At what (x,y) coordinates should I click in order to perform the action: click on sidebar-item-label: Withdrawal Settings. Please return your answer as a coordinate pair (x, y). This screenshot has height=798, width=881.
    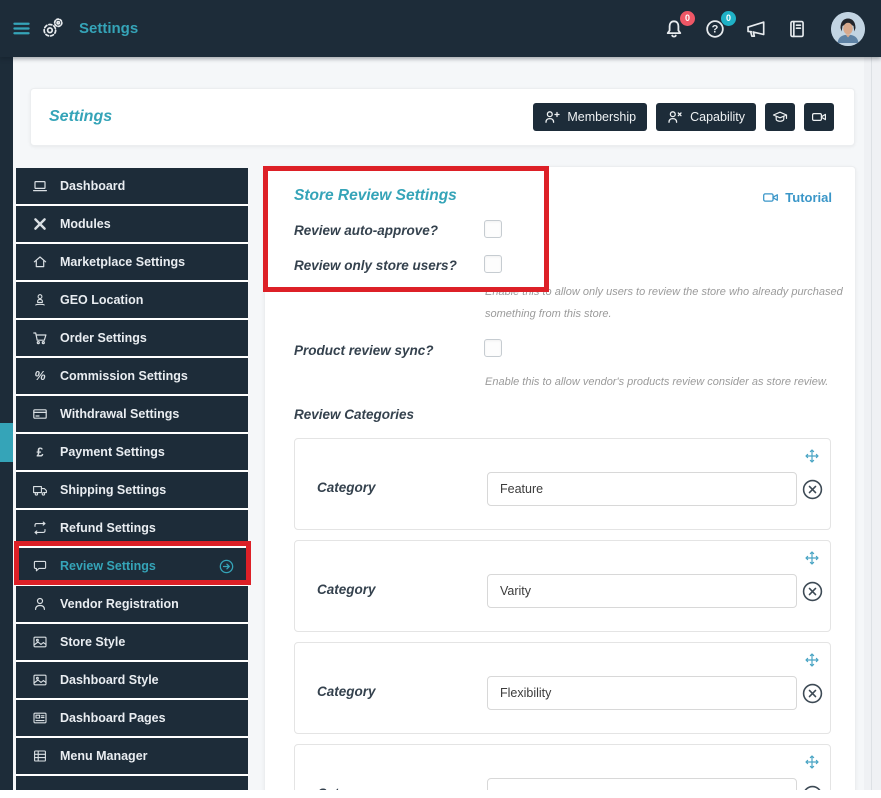
    Looking at the image, I should click on (120, 414).